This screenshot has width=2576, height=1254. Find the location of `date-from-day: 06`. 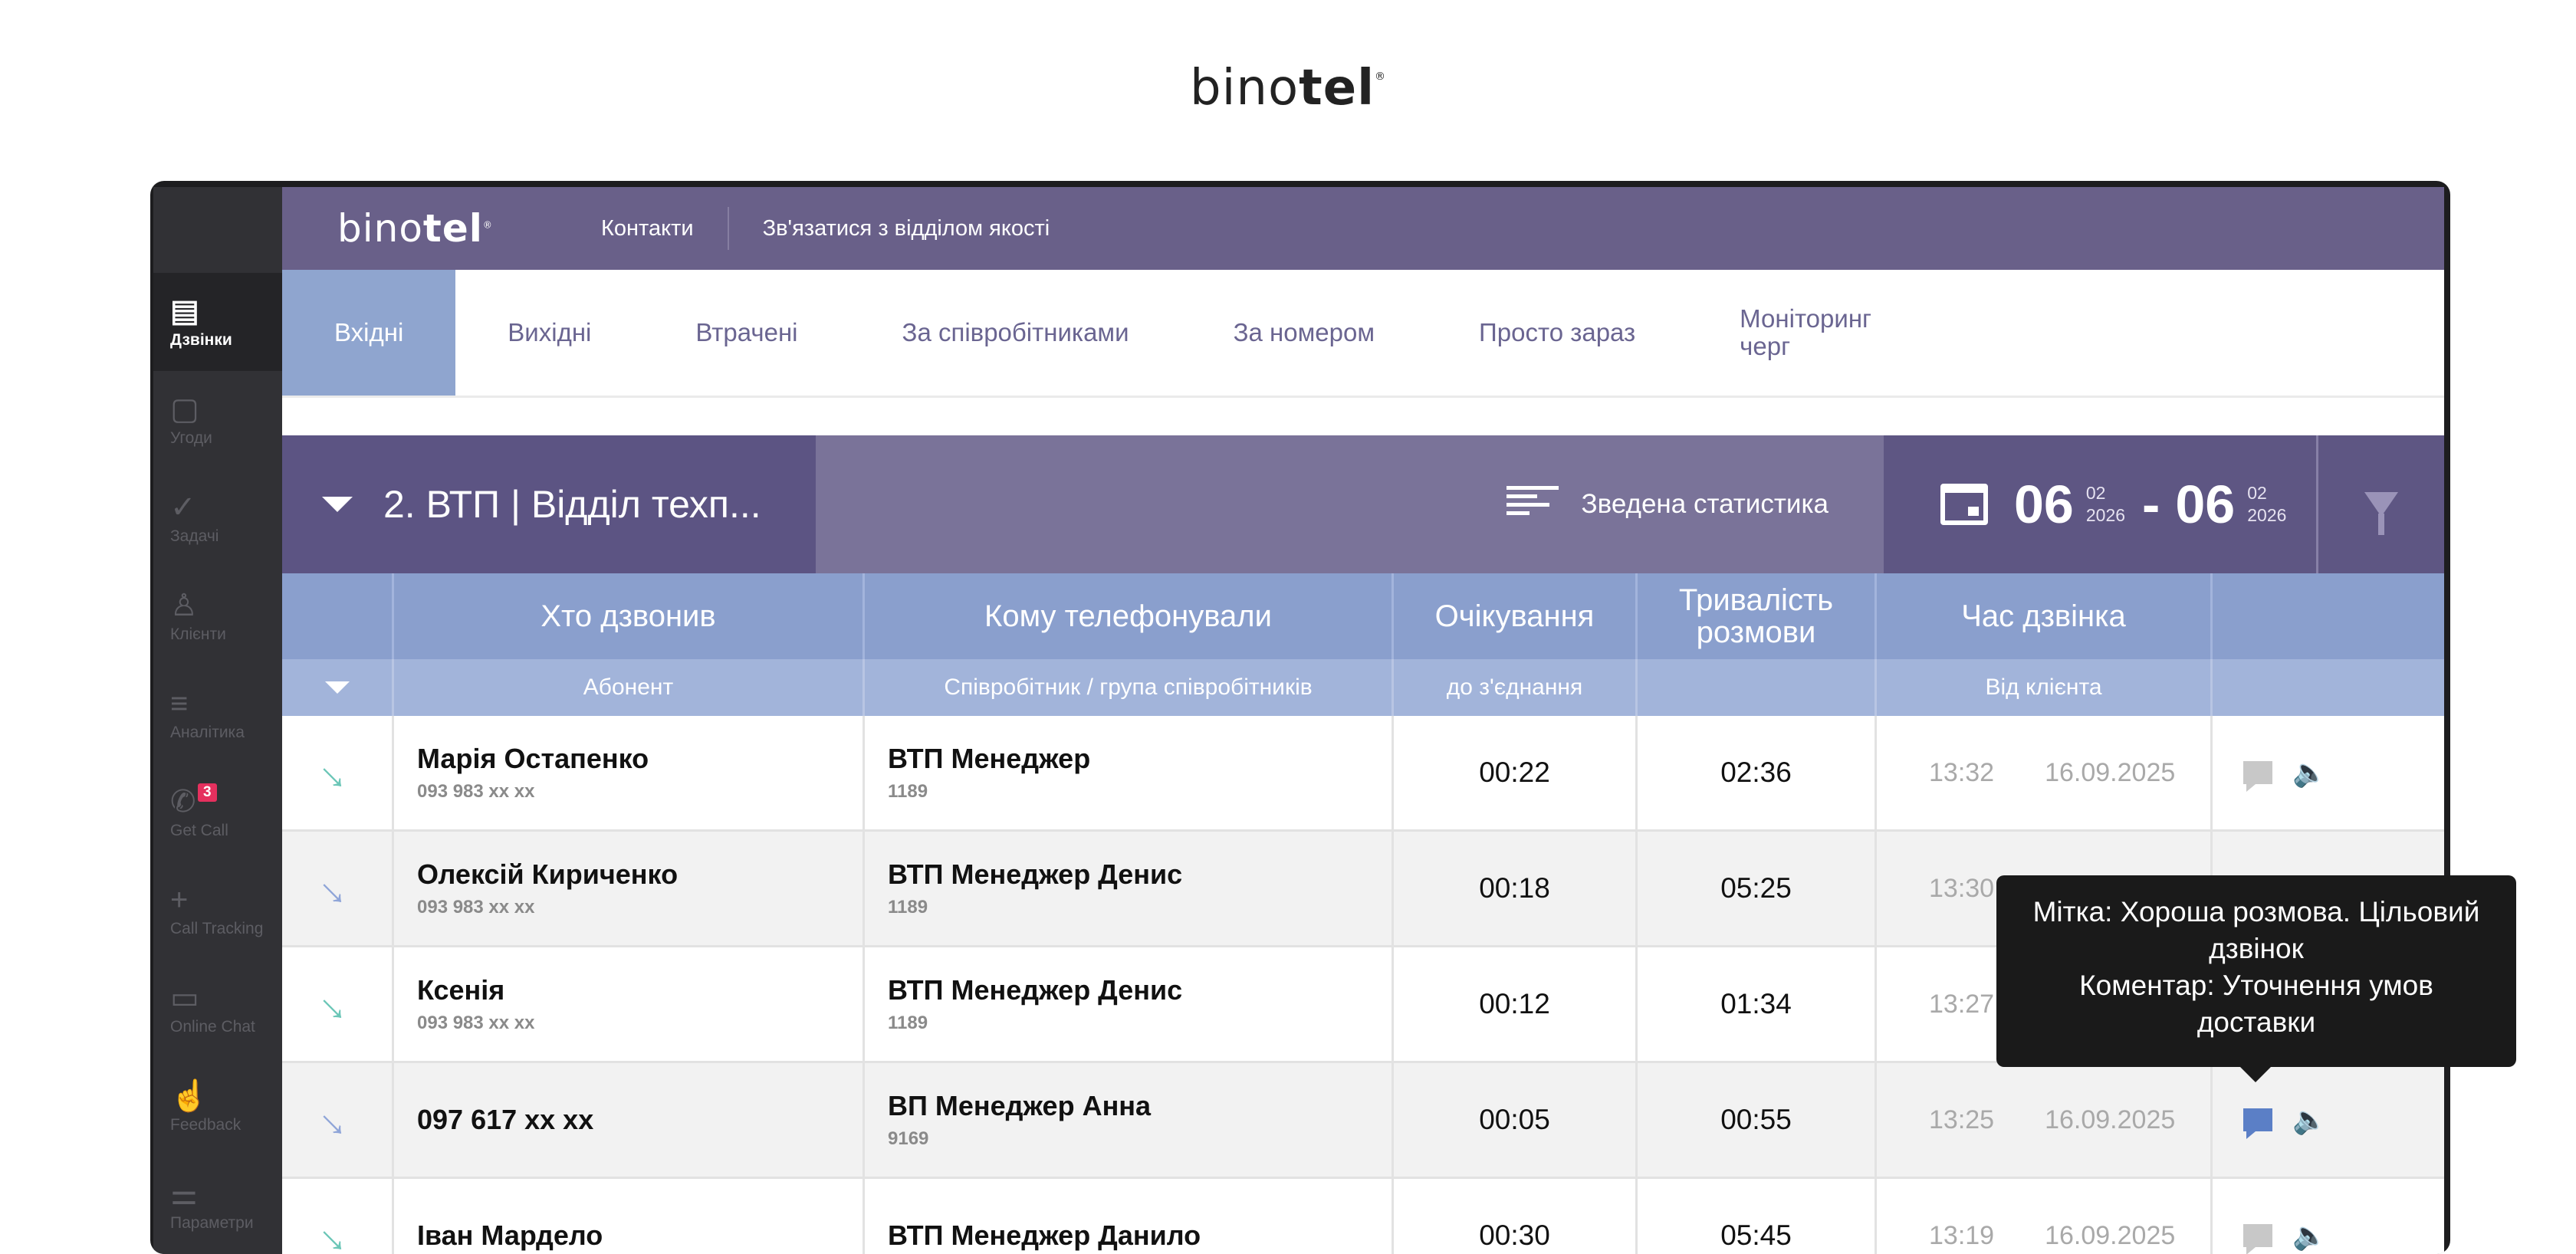

date-from-day: 06 is located at coordinates (2044, 504).